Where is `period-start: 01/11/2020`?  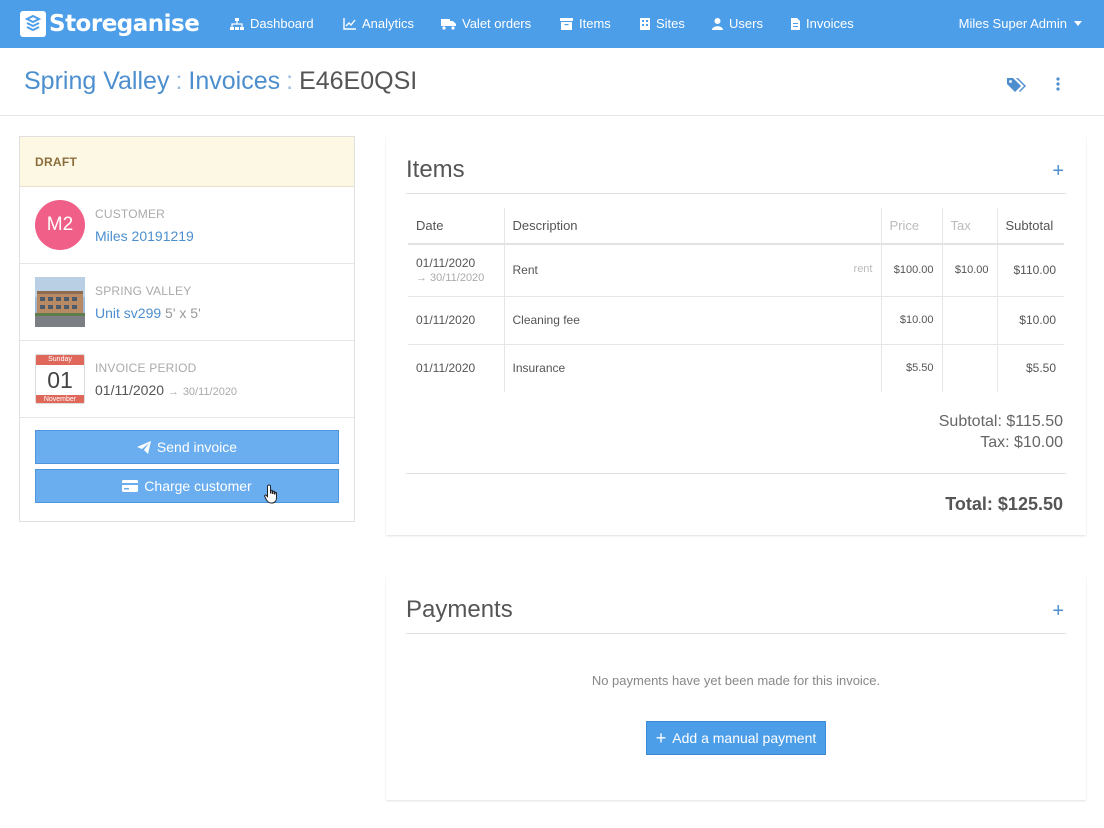
period-start: 01/11/2020 is located at coordinates (130, 390).